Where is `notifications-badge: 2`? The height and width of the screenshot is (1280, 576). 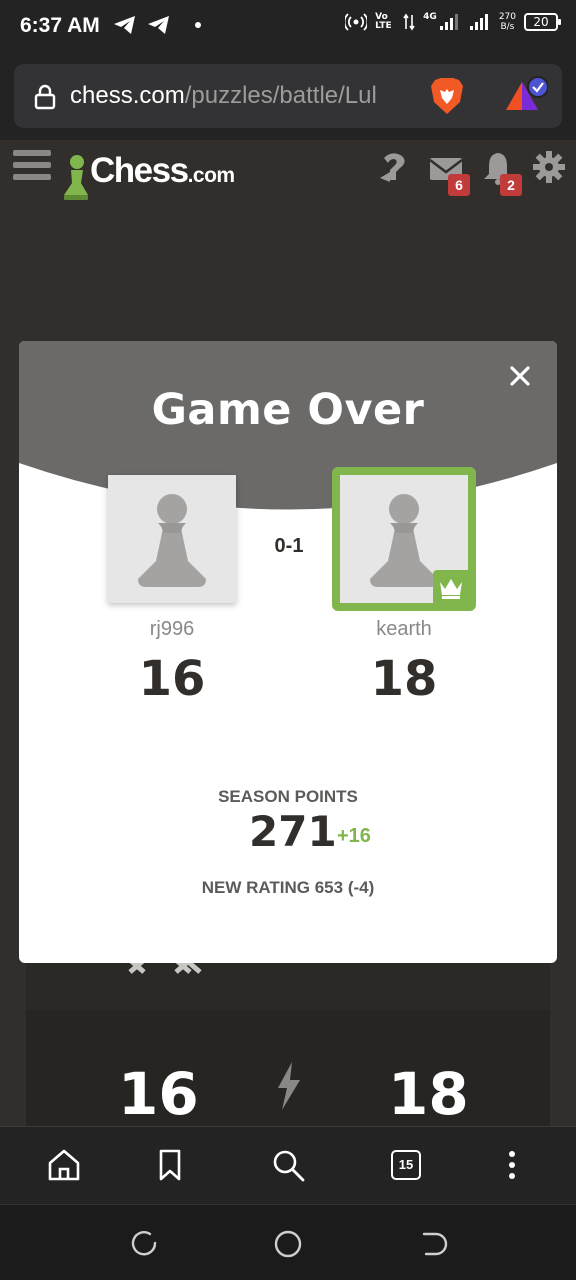
notifications-badge: 2 is located at coordinates (511, 185).